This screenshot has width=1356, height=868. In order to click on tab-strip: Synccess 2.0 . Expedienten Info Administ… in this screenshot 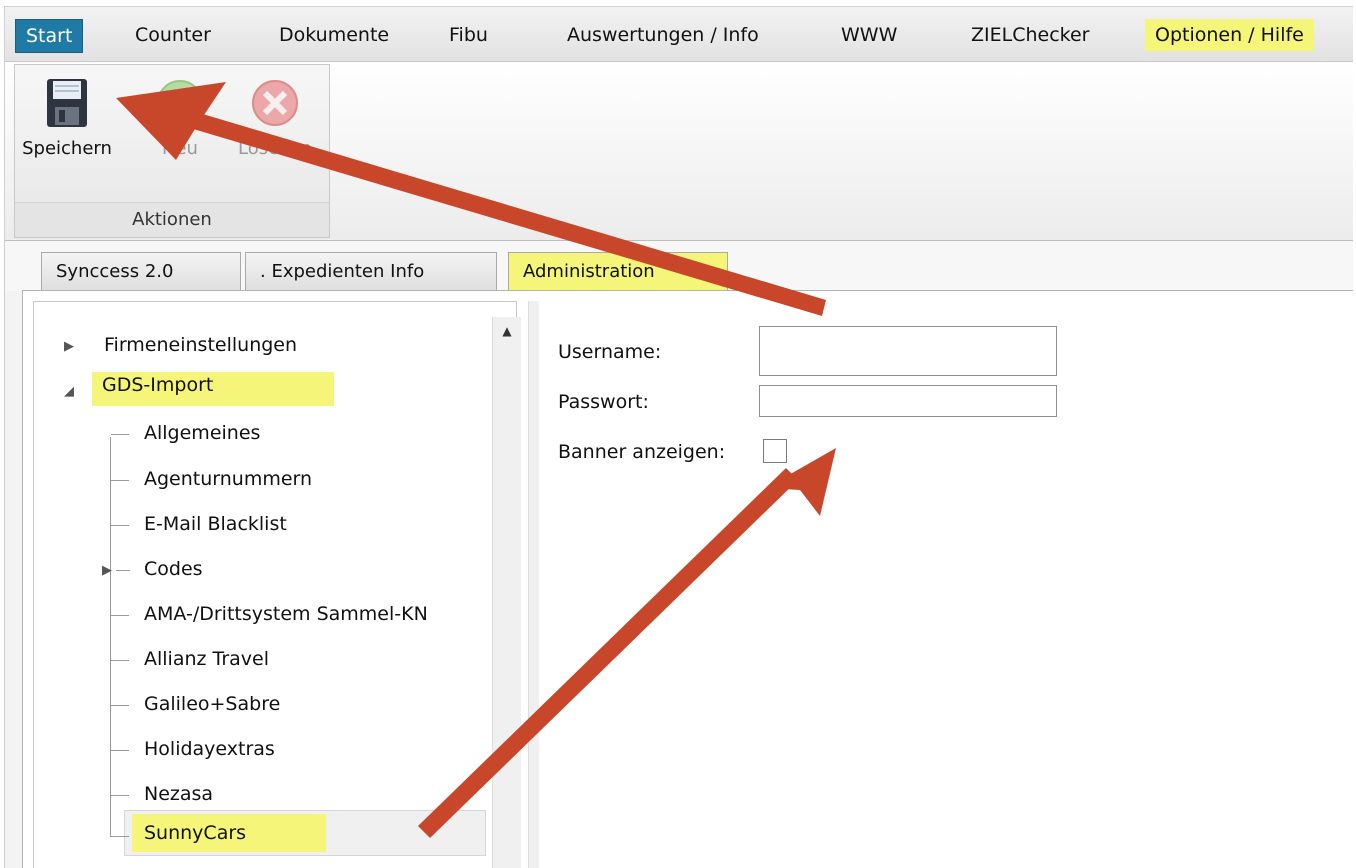, I will do `click(679, 266)`.